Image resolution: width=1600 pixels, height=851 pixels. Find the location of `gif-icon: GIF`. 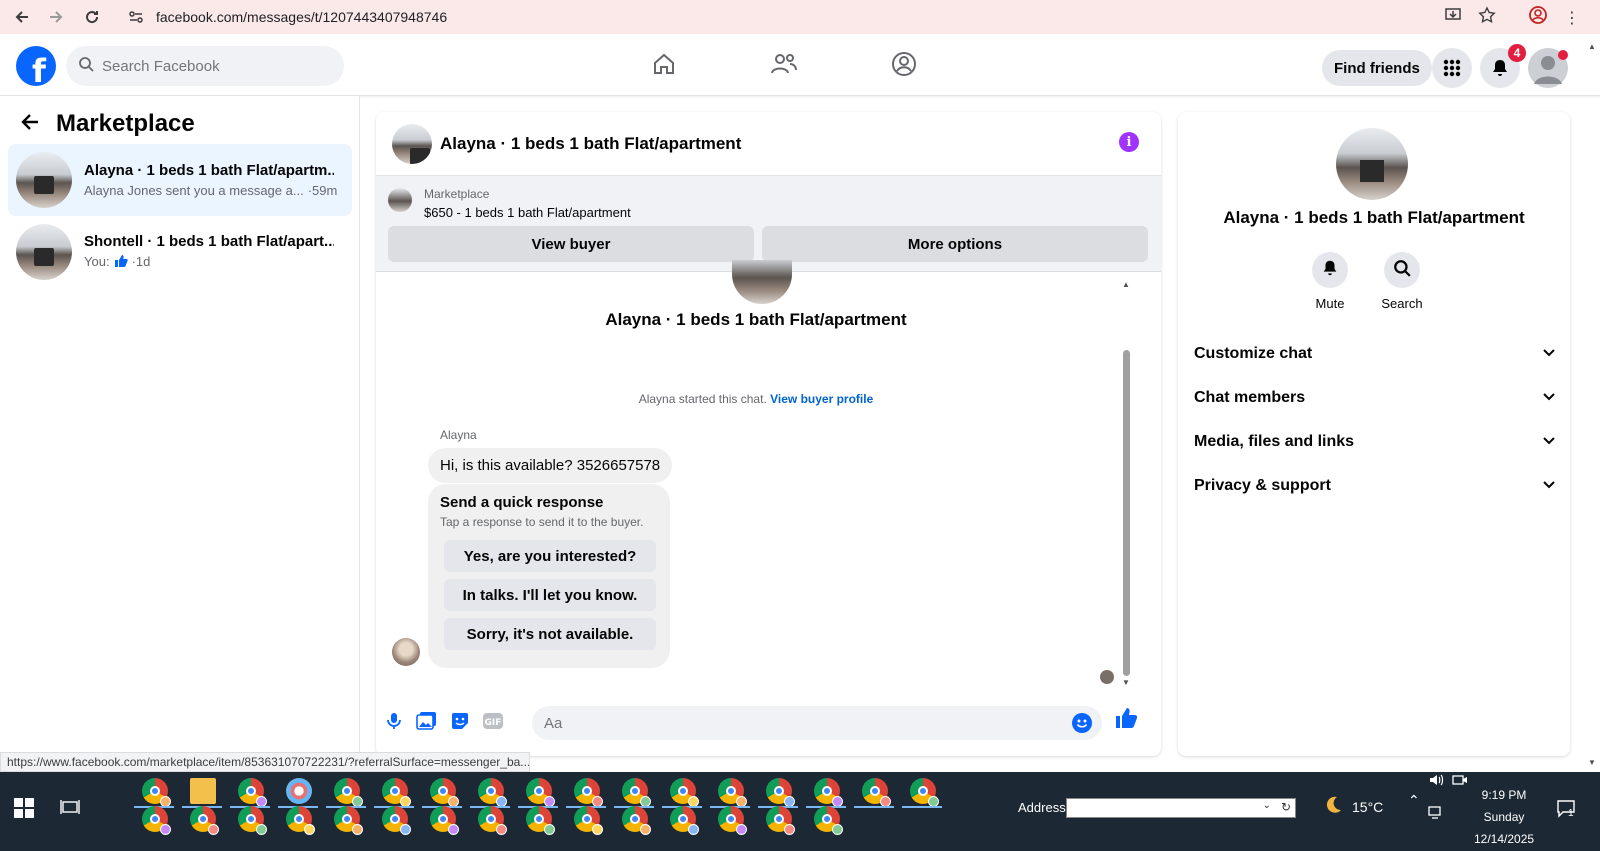

gif-icon: GIF is located at coordinates (493, 723).